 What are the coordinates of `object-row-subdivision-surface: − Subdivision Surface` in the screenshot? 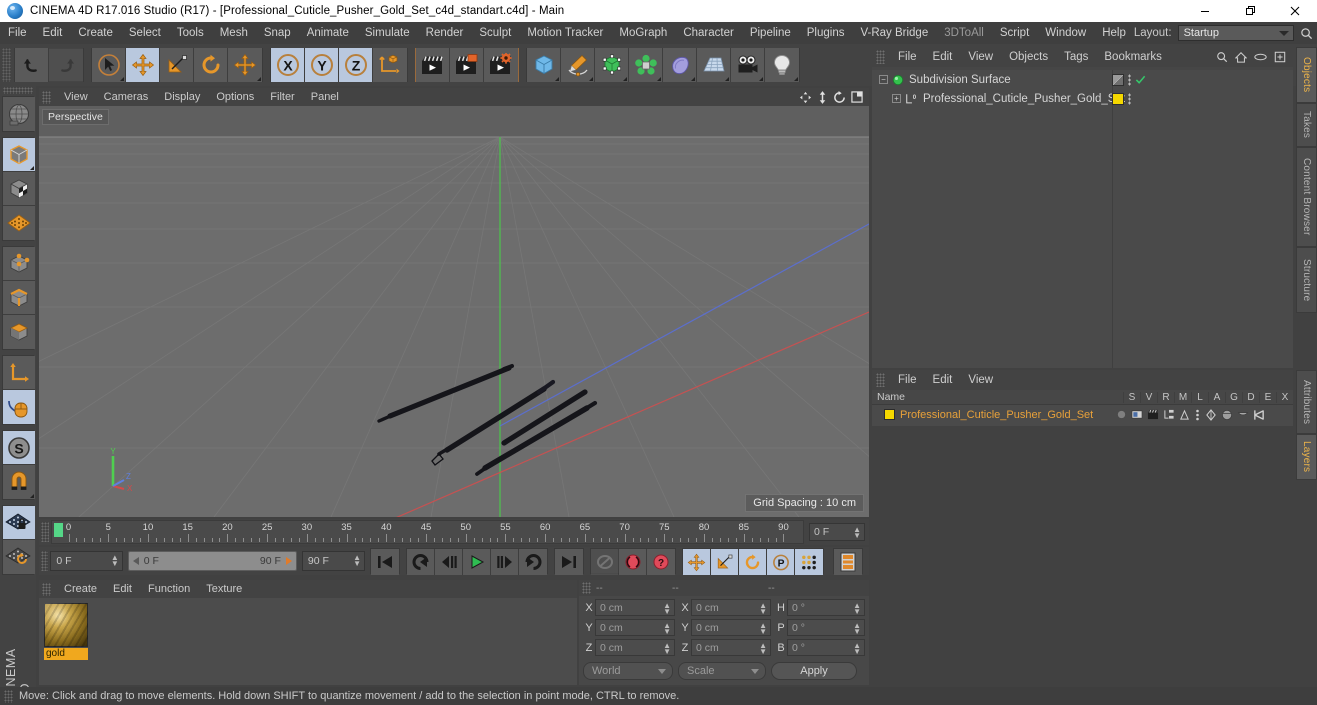 It's located at (1082, 79).